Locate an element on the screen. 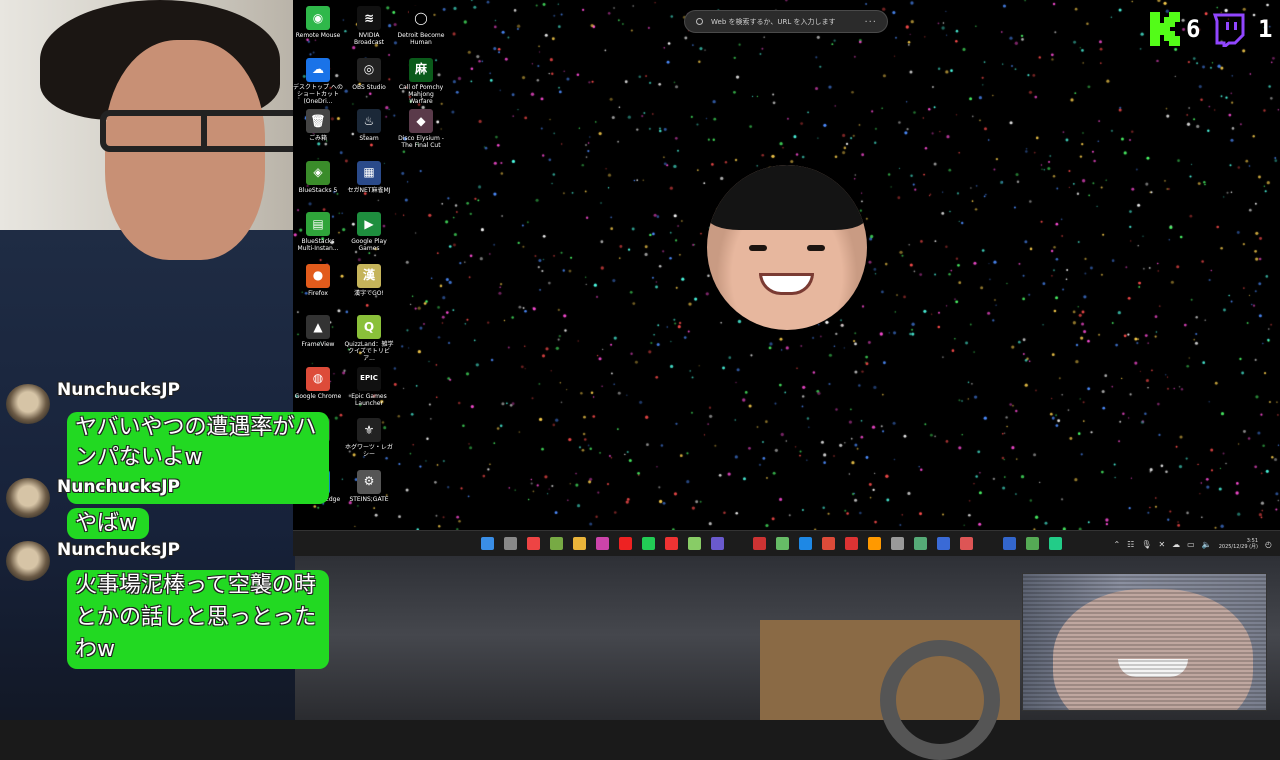 This screenshot has width=1280, height=760. volume-icon: 🔈 is located at coordinates (1207, 544).